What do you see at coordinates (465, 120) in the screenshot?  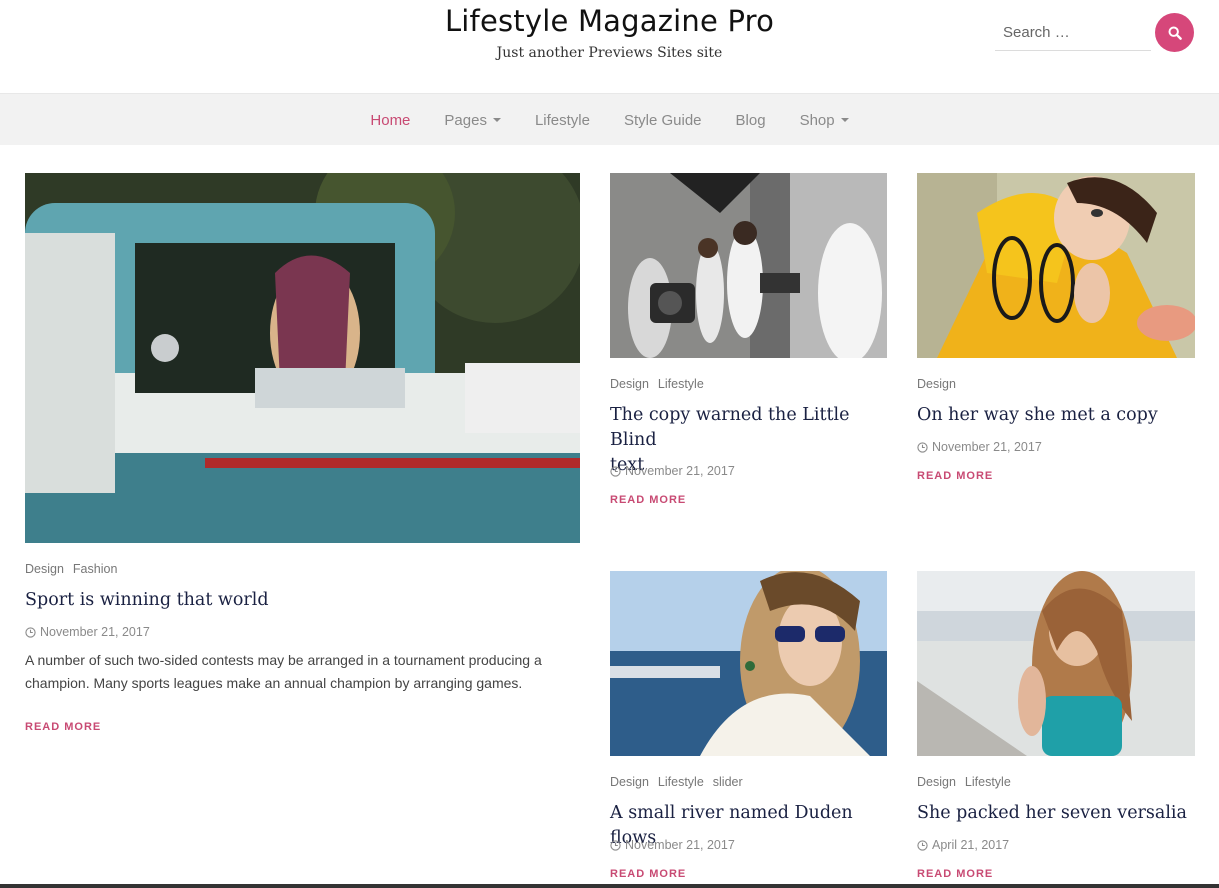 I see `nav-label: Pages` at bounding box center [465, 120].